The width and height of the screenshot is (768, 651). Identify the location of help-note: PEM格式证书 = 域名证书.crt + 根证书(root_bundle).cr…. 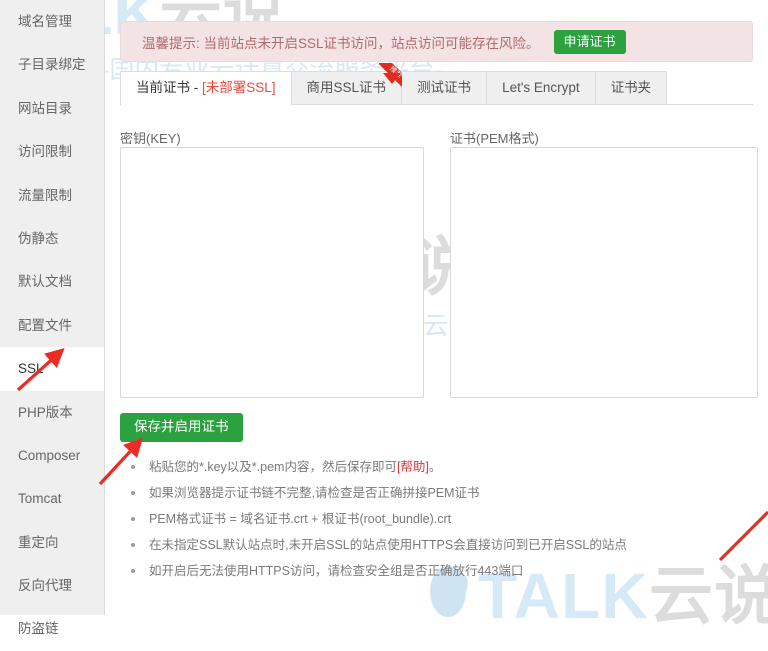
(428, 519).